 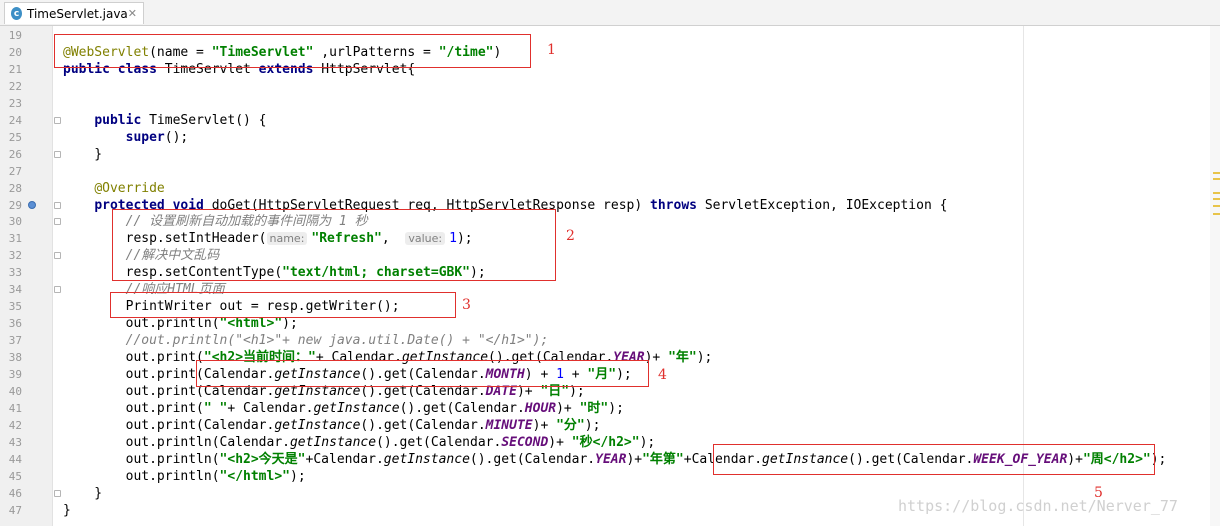 I want to click on line-number: 26, so click(x=15, y=154).